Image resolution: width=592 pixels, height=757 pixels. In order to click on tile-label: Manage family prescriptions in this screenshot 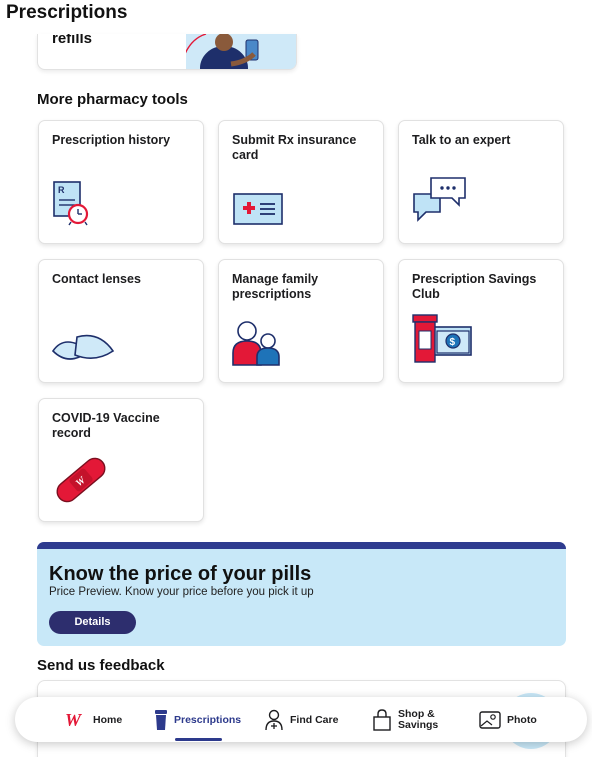, I will do `click(275, 286)`.